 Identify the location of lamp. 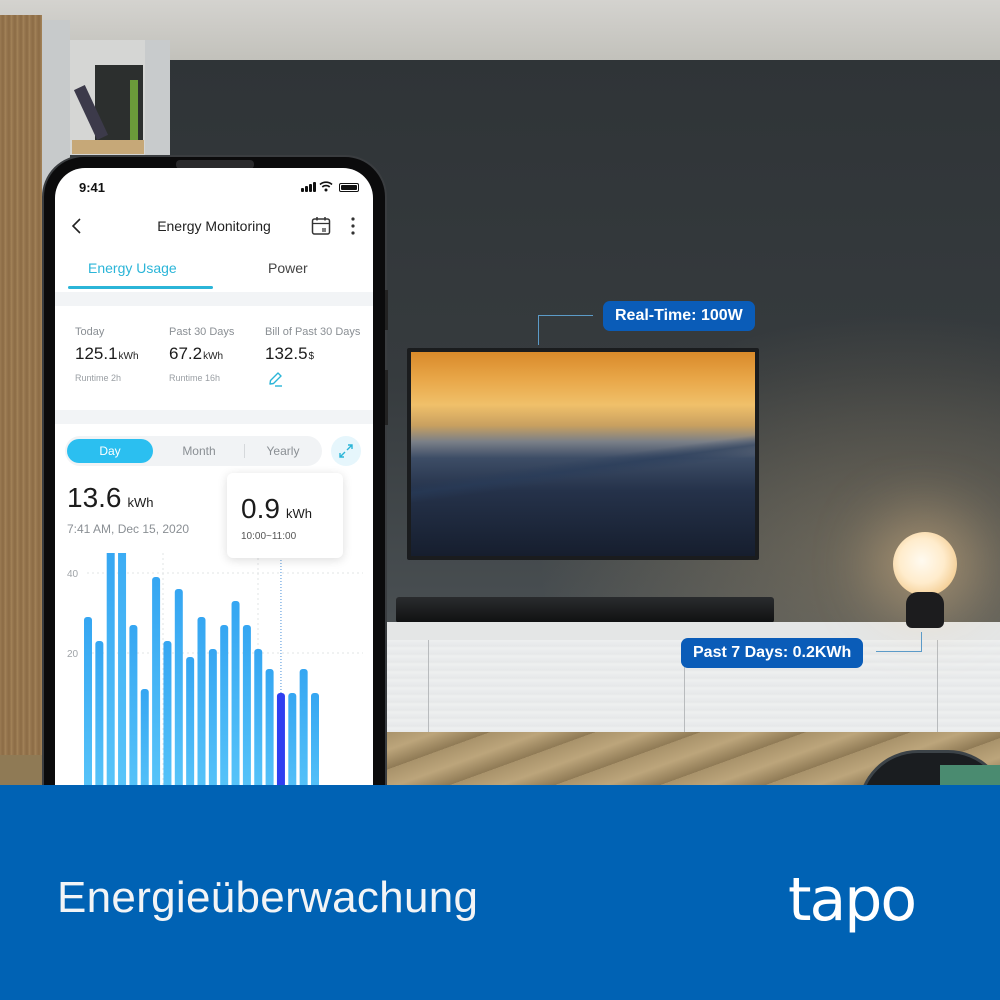
(925, 564).